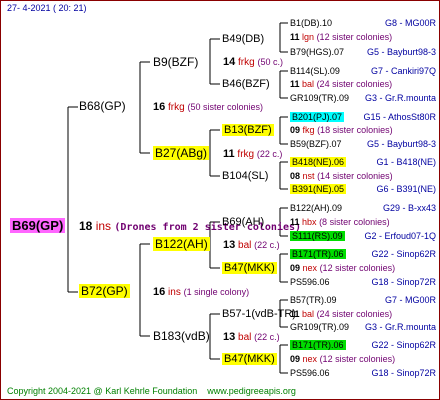 The height and width of the screenshot is (400, 440). I want to click on gen3-item-b57-1: B57-1(vdB-TR), so click(259, 314).